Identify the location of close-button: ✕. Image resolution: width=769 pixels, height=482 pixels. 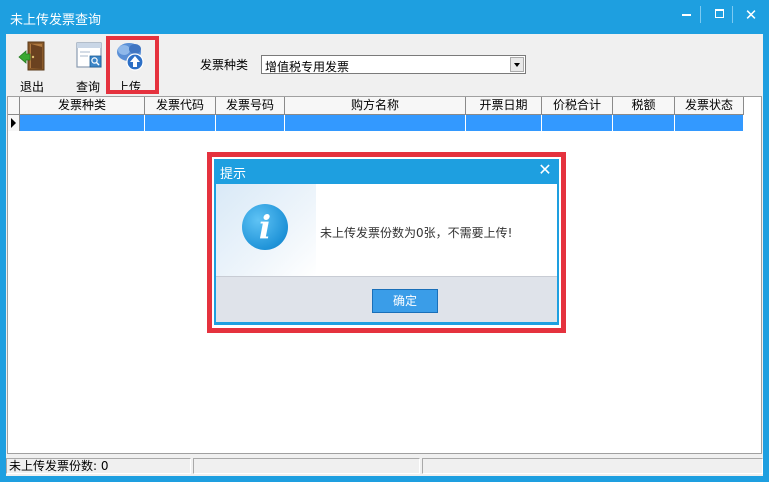
(751, 15).